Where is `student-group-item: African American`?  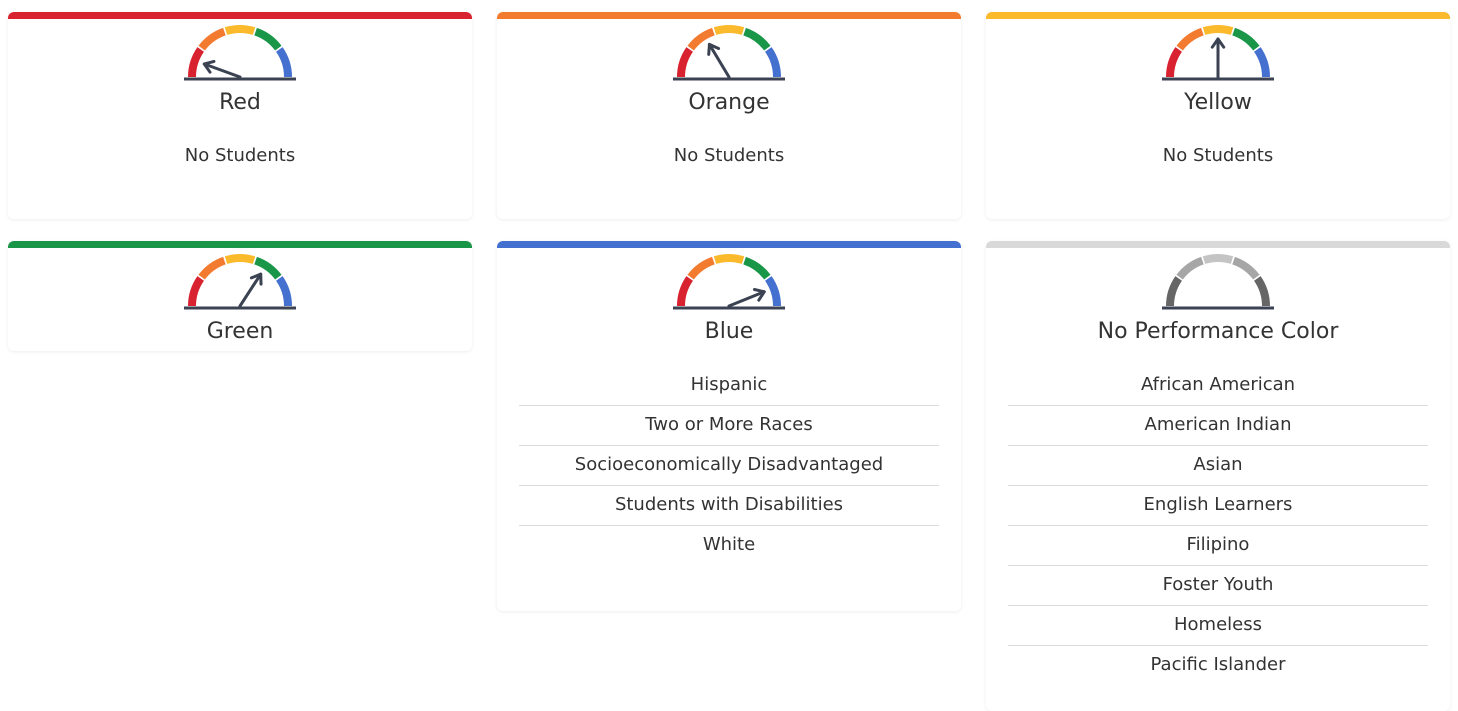 student-group-item: African American is located at coordinates (1218, 386).